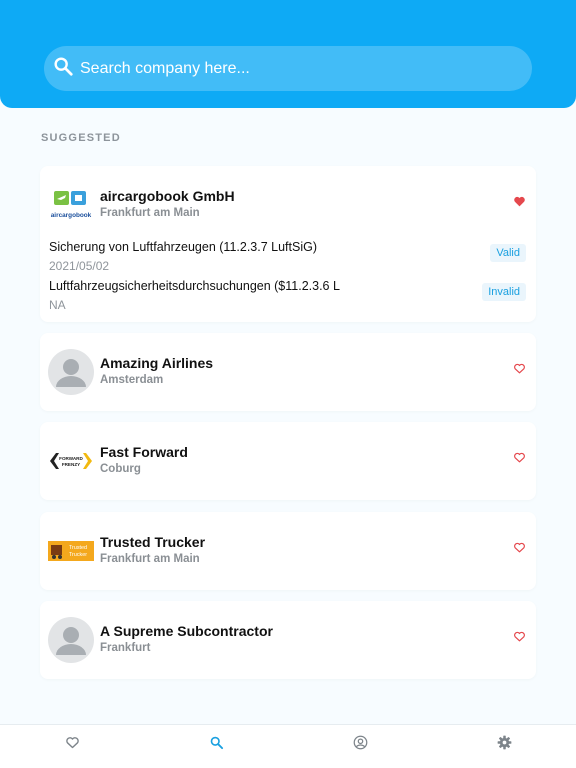 This screenshot has width=576, height=768. What do you see at coordinates (519, 201) in the screenshot?
I see `favorite-heart-icon` at bounding box center [519, 201].